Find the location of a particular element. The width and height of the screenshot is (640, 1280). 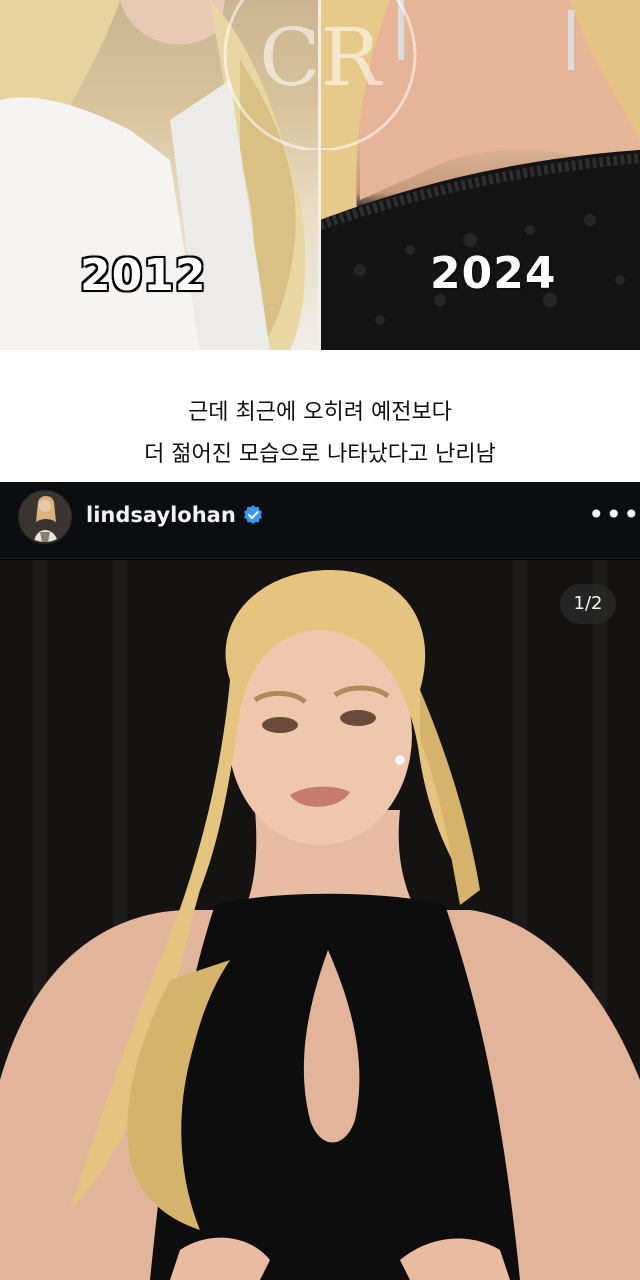

avatar-image is located at coordinates (45, 517).